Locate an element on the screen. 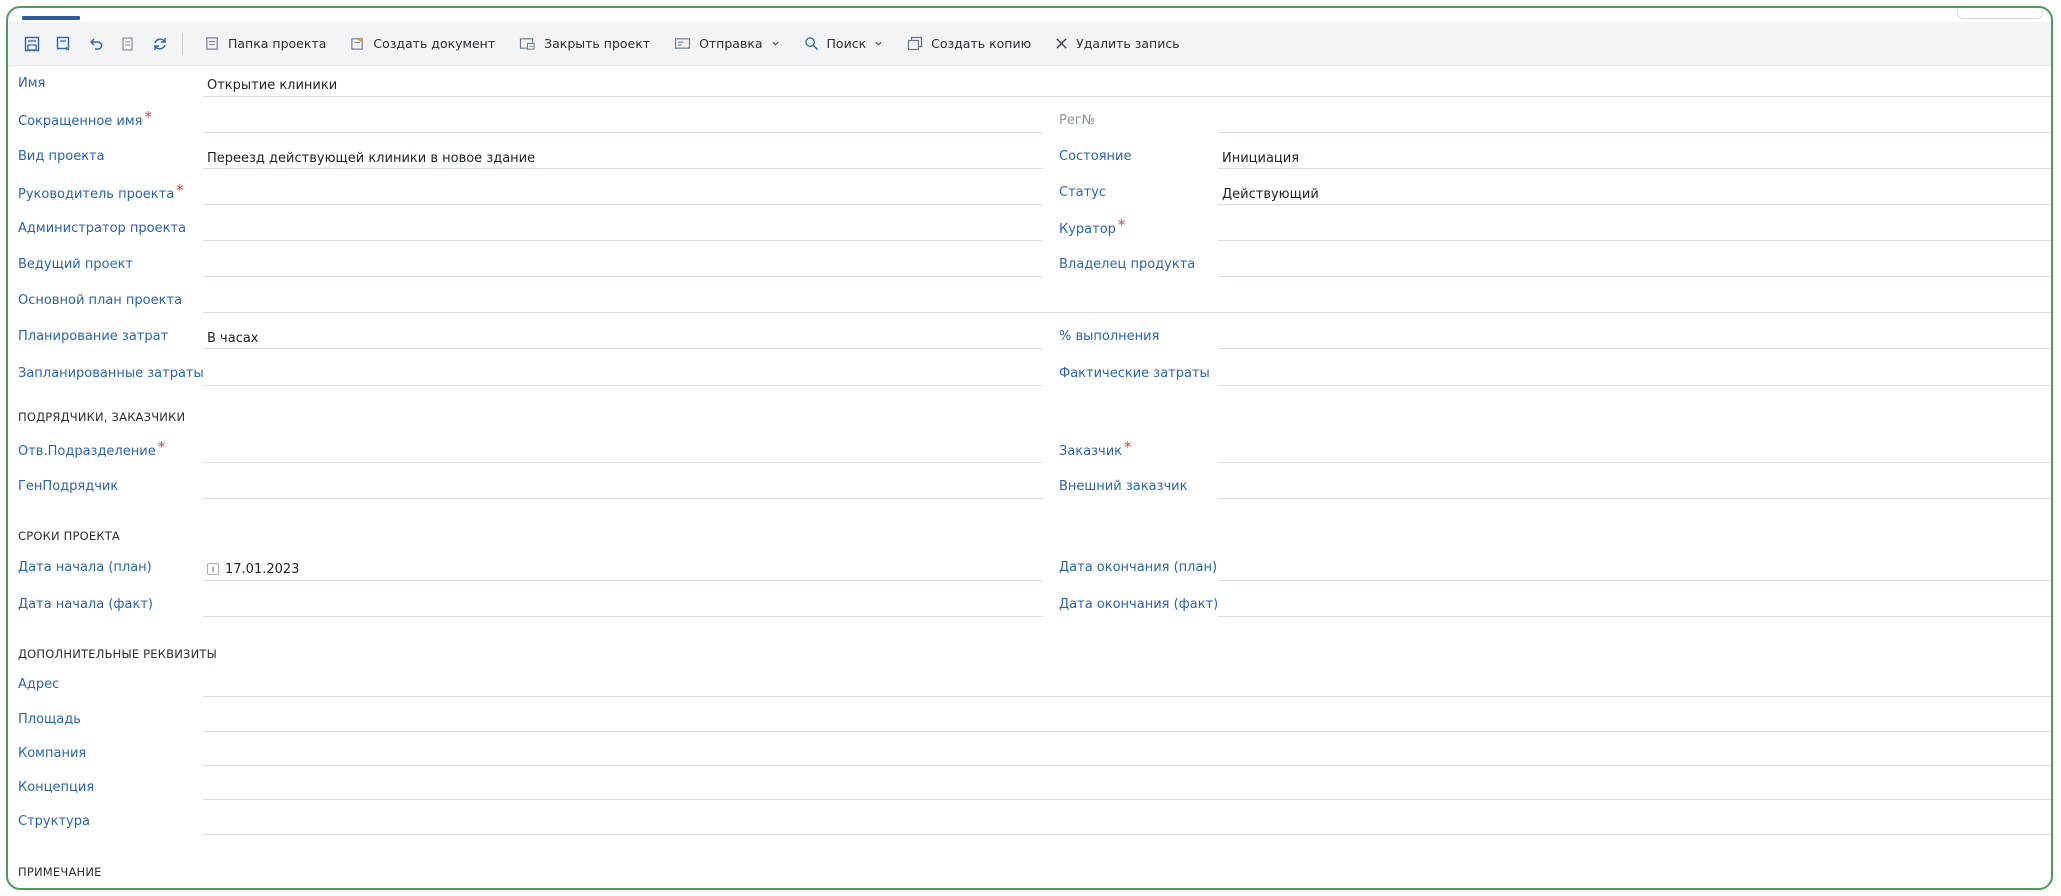 The image size is (2061, 896). toolbar-separator is located at coordinates (182, 43).